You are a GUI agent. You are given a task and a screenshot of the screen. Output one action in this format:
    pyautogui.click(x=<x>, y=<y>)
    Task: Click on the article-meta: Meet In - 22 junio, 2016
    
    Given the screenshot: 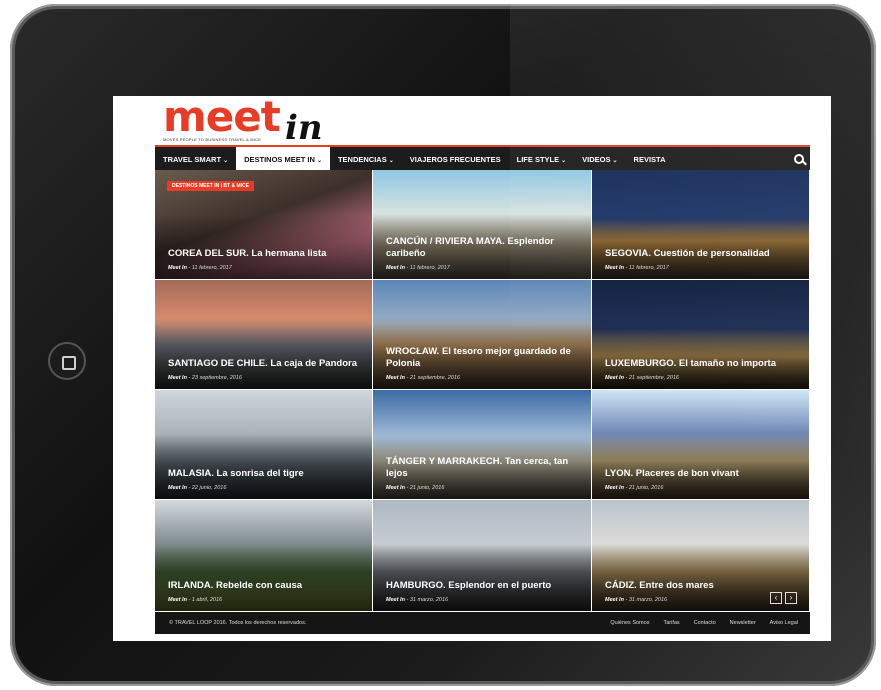 What is the action you would take?
    pyautogui.click(x=197, y=488)
    